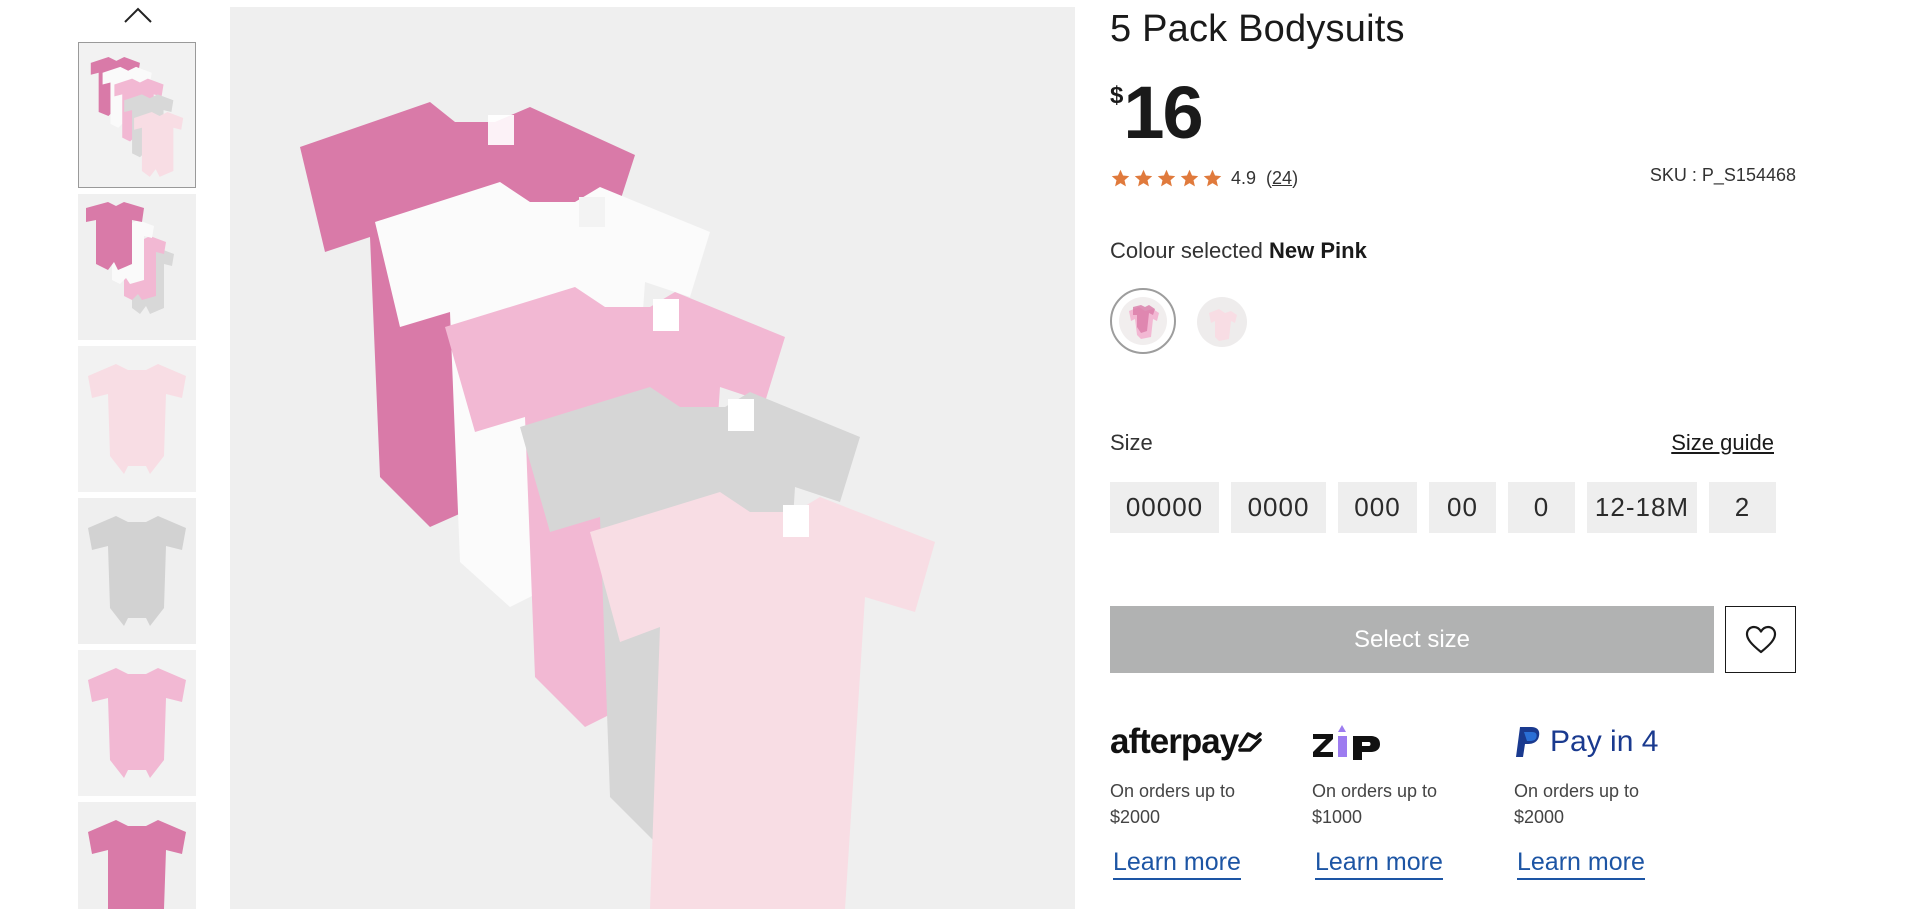 Image resolution: width=1920 pixels, height=909 pixels. I want to click on product-rating: 4.9 (24), so click(1204, 178).